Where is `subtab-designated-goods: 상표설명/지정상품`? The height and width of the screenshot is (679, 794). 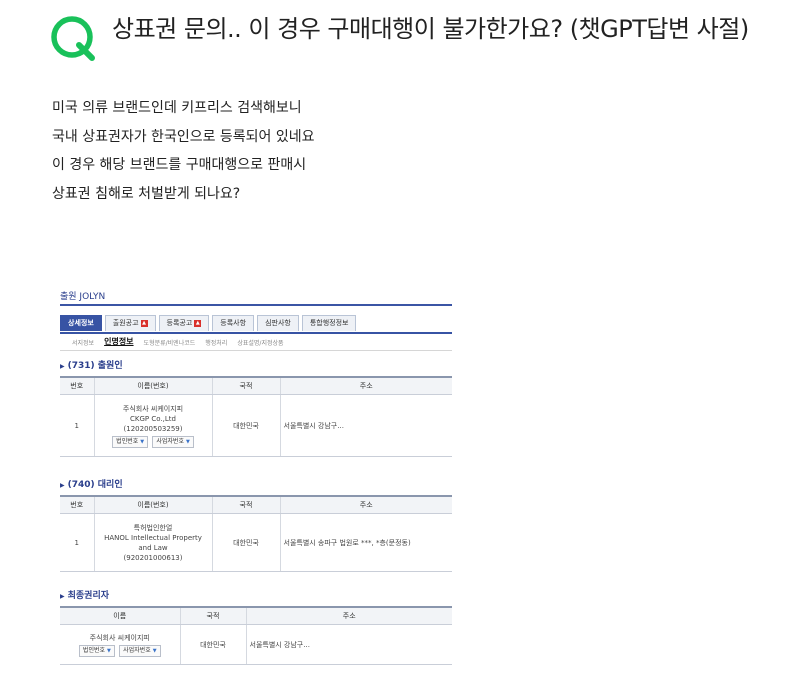 subtab-designated-goods: 상표설명/지정상품 is located at coordinates (260, 342).